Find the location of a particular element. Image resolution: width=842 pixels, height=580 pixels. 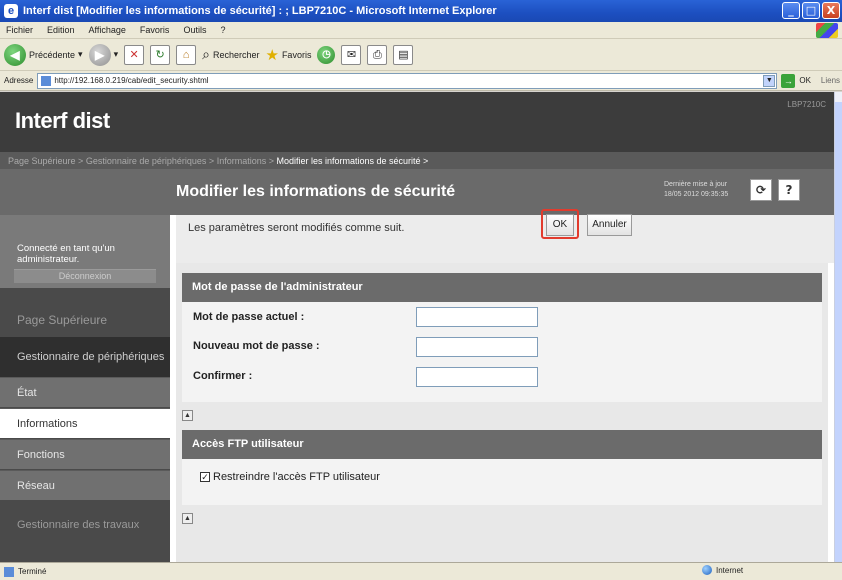

zone-label: Internet is located at coordinates (730, 570).